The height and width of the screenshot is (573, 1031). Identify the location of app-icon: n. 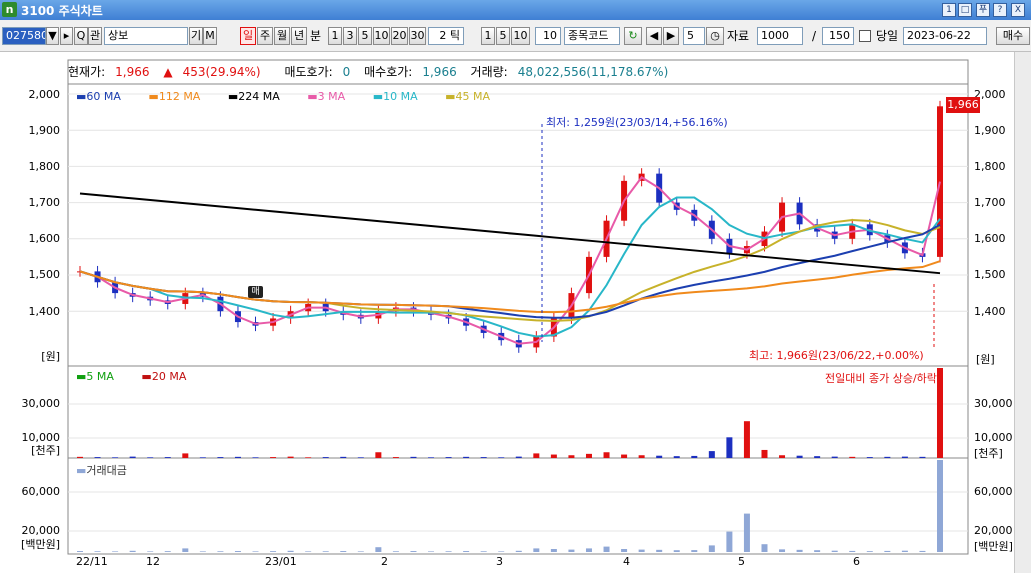
(9, 9).